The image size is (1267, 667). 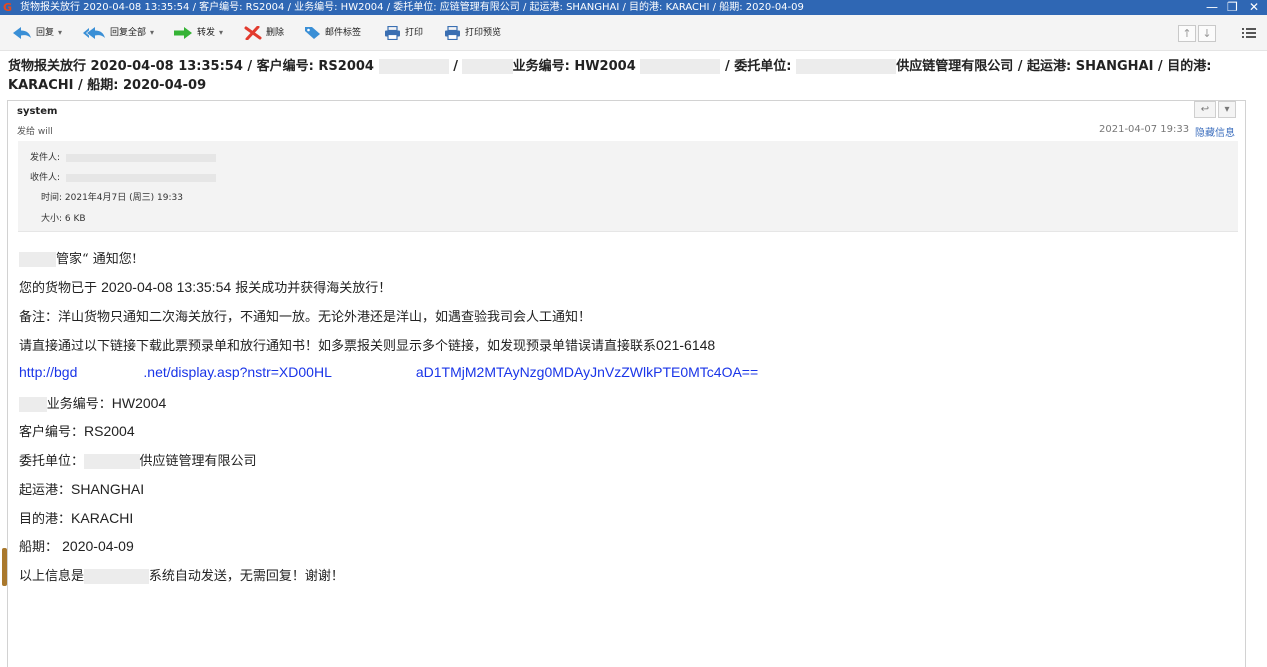 I want to click on reply-all-button: 回复全部 ▾, so click(x=118, y=33).